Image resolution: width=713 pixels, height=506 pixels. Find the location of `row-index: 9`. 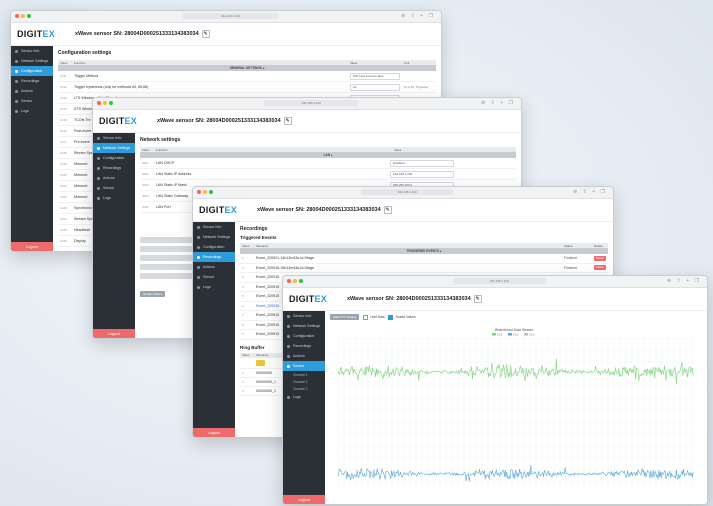

row-index: 9 is located at coordinates (243, 334).